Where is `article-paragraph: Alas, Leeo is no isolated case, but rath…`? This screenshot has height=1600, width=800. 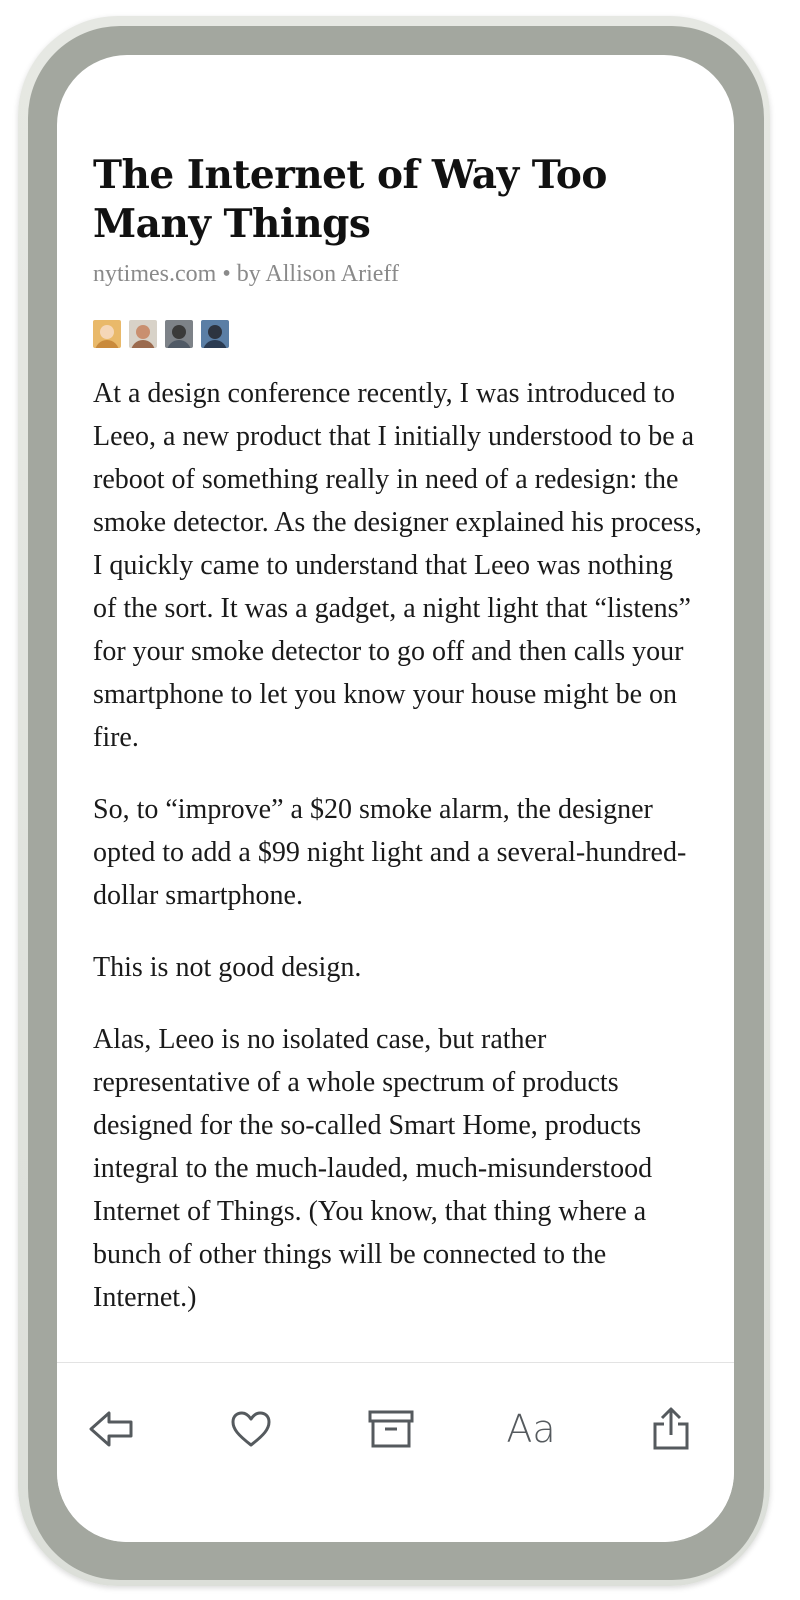
article-paragraph: Alas, Leeo is no isolated case, but rath… is located at coordinates (373, 1168).